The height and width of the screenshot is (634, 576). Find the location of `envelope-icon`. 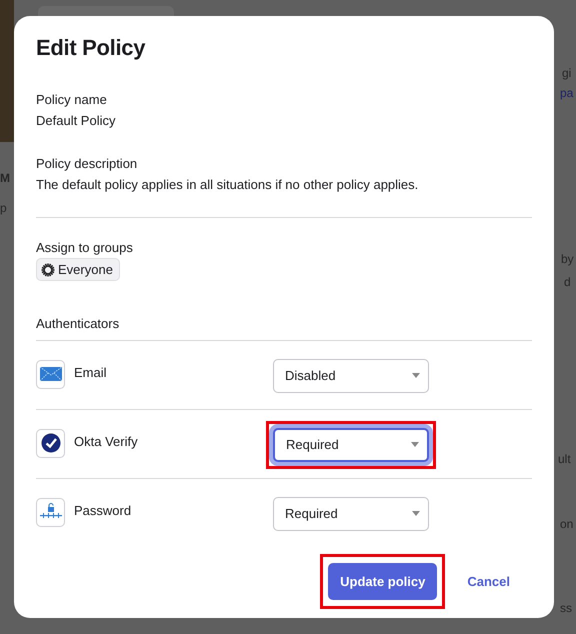

envelope-icon is located at coordinates (50, 374).